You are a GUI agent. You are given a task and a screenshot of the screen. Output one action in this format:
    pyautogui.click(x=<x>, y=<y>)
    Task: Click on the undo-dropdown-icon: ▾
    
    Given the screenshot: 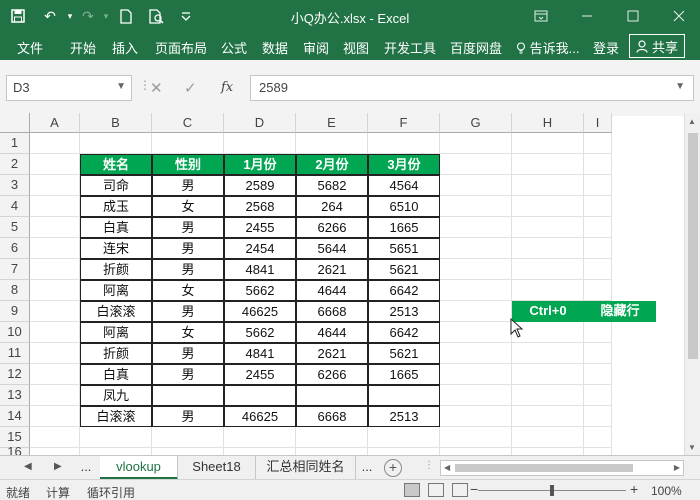 What is the action you would take?
    pyautogui.click(x=70, y=16)
    